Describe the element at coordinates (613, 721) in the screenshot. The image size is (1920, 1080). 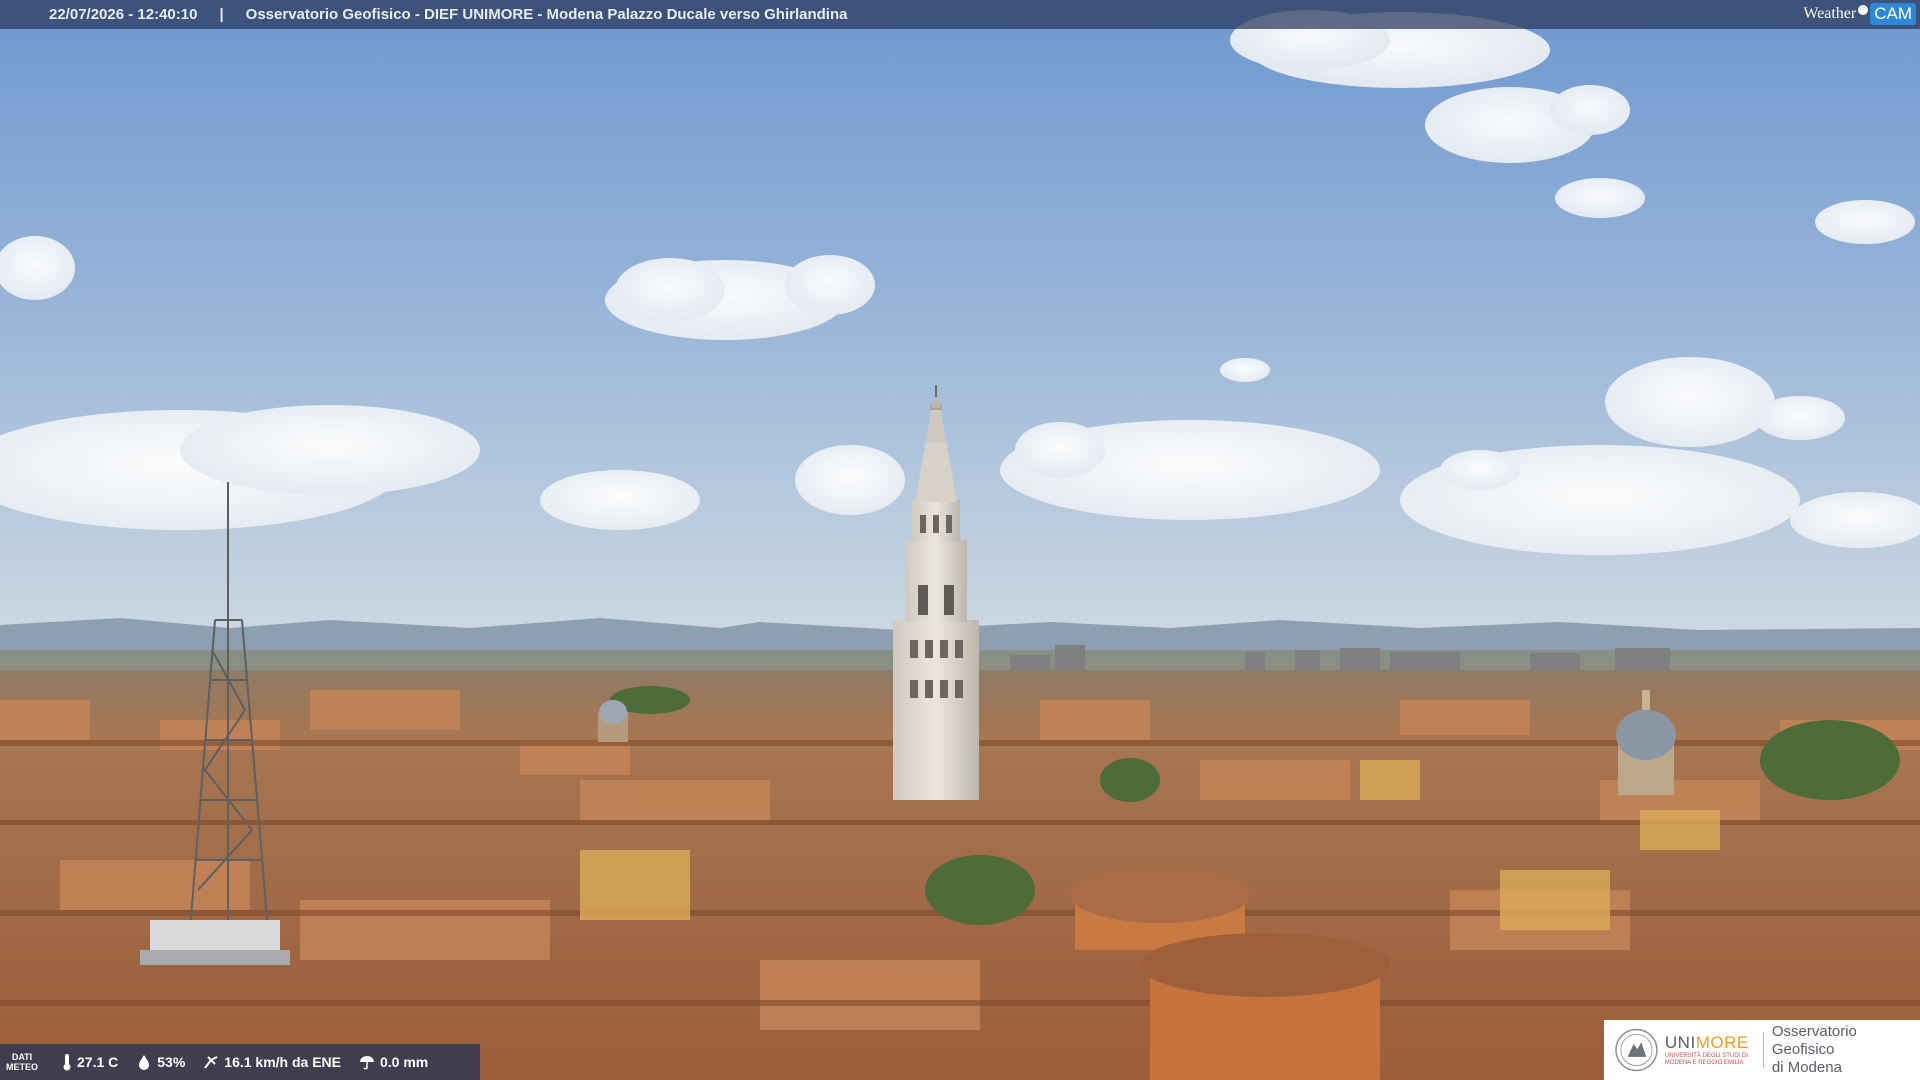
I see `small-dome` at that location.